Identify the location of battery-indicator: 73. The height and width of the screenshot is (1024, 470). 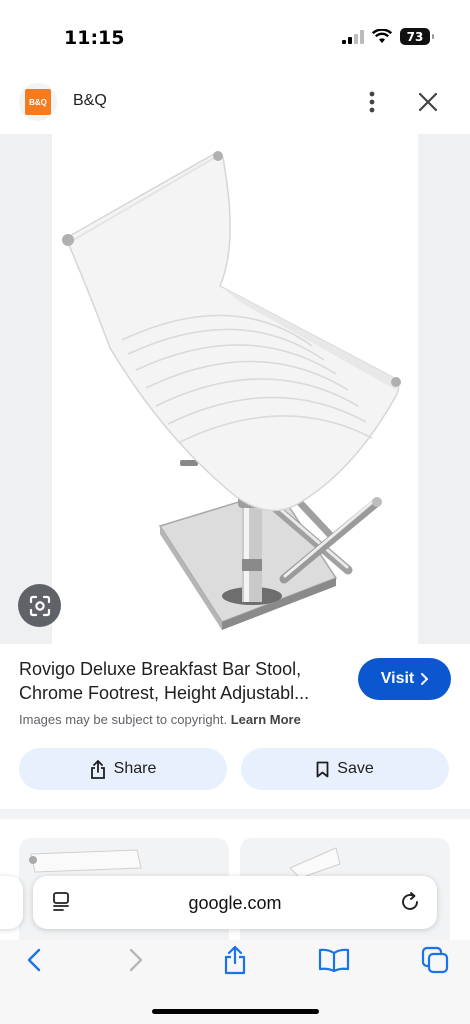
(417, 36).